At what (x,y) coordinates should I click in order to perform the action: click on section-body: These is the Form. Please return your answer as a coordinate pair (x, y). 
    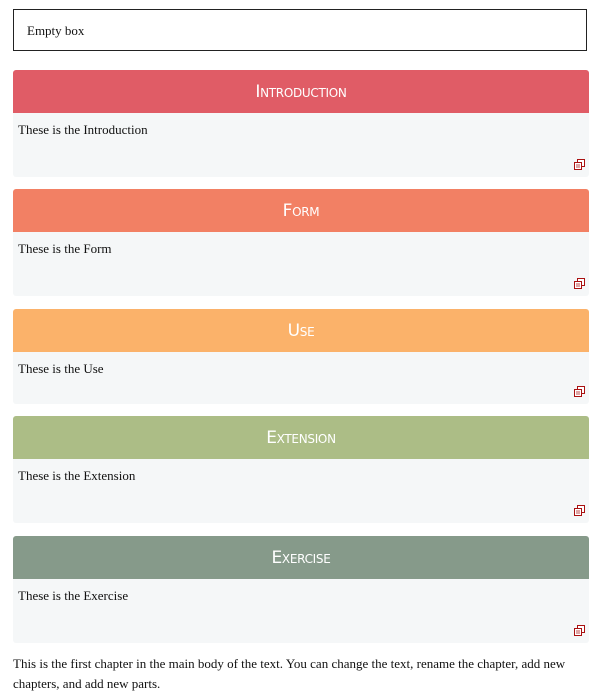
    Looking at the image, I should click on (301, 264).